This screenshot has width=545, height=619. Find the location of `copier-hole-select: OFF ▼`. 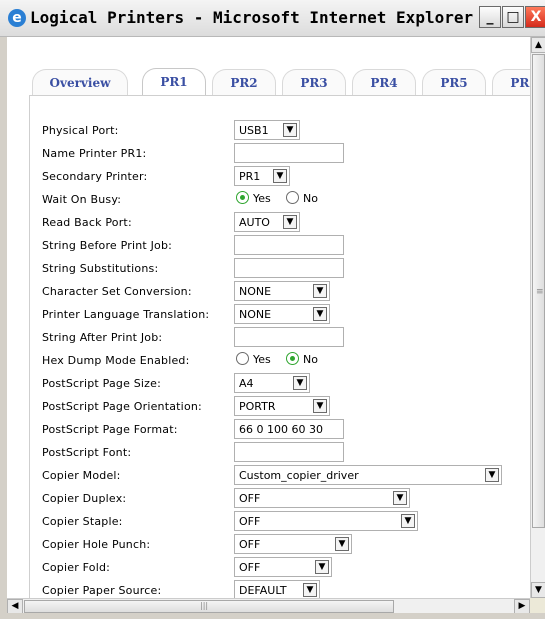

copier-hole-select: OFF ▼ is located at coordinates (293, 544).